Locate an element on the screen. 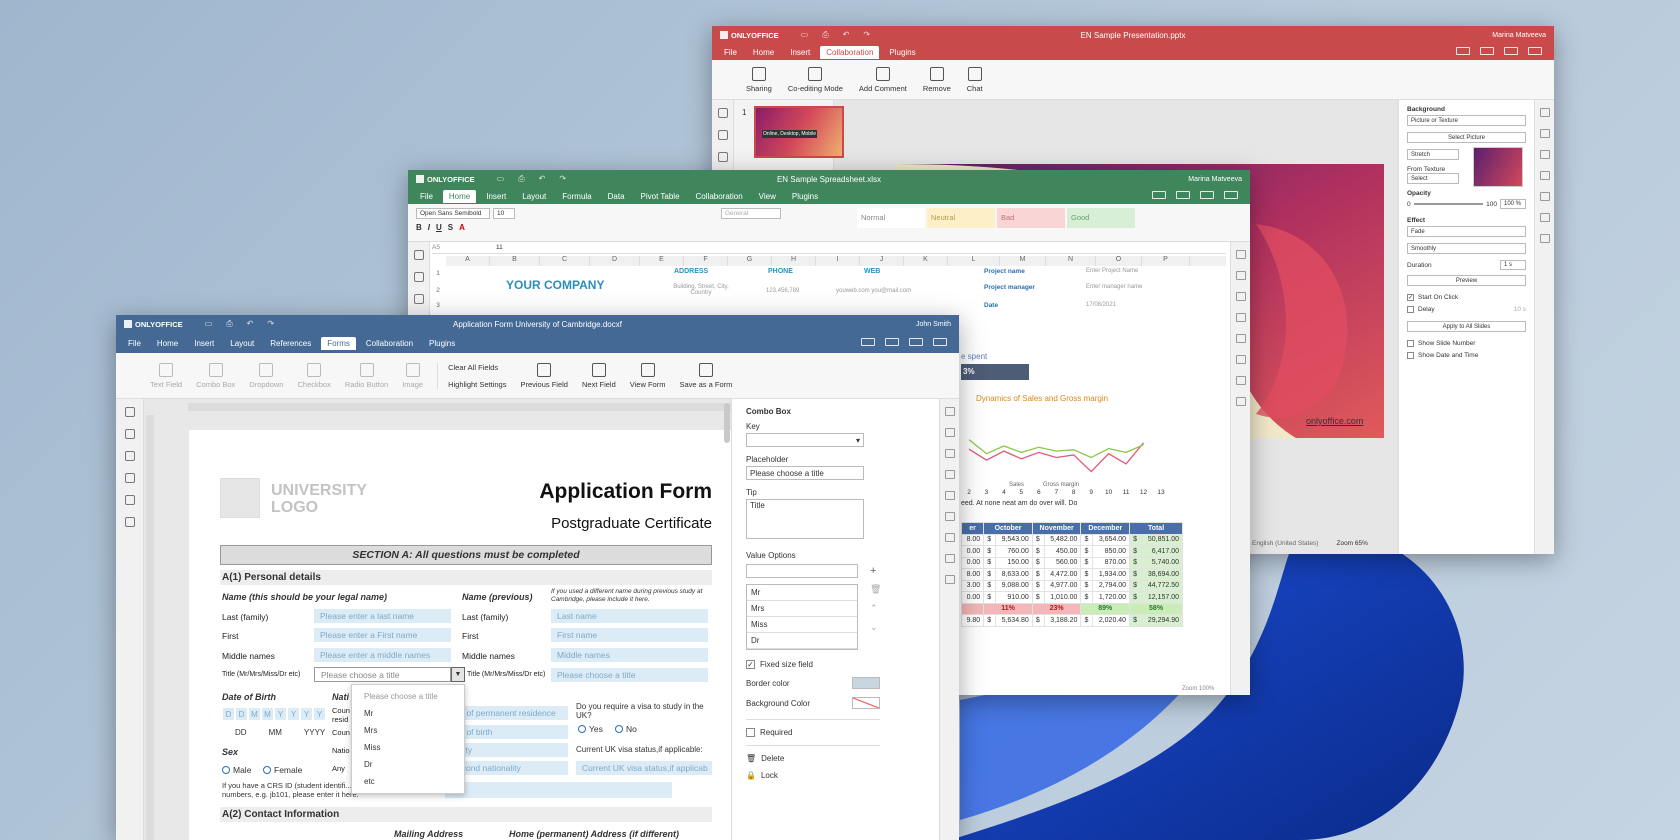 The image size is (1680, 840). pivot-icon is located at coordinates (1240, 401).